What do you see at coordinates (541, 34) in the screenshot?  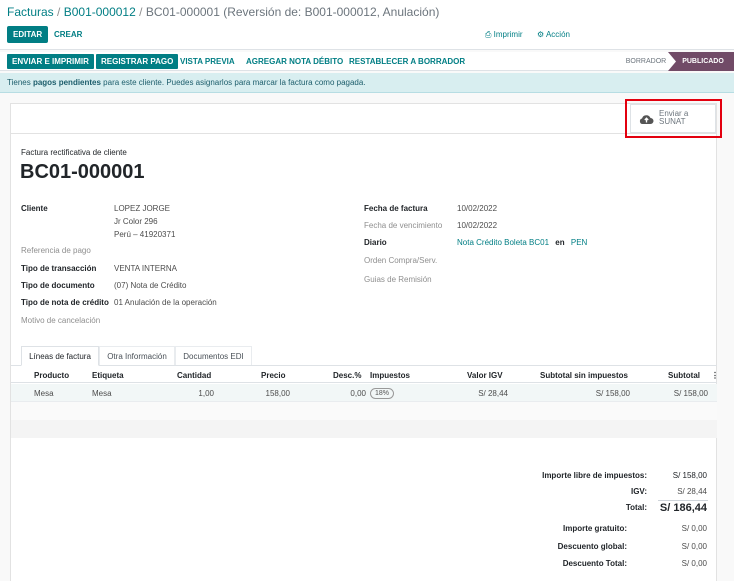 I see `gear-icon: ⚙` at bounding box center [541, 34].